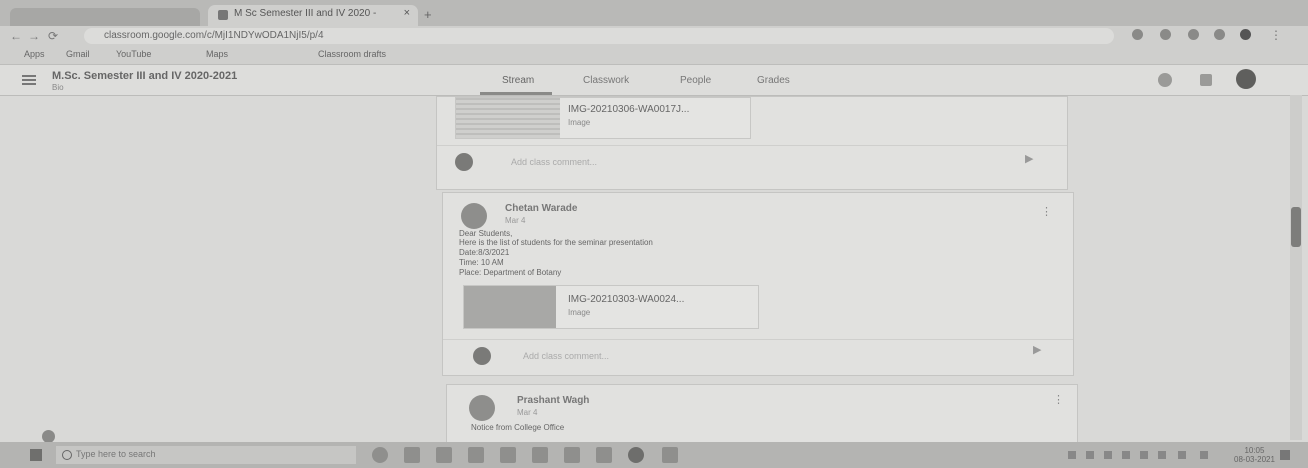  What do you see at coordinates (36, 455) in the screenshot?
I see `windows-start-icon` at bounding box center [36, 455].